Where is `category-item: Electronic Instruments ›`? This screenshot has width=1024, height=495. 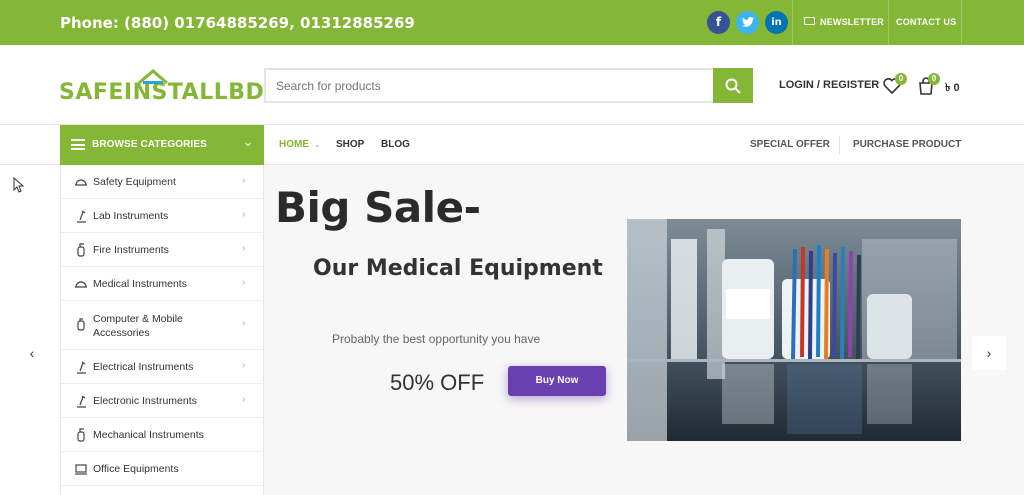
category-item: Electronic Instruments › is located at coordinates (162, 401).